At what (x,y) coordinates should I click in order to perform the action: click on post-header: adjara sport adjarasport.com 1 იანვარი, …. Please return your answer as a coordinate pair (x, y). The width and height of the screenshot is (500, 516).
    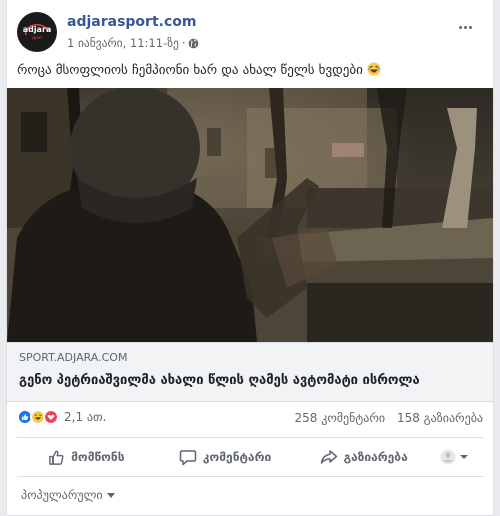
    Looking at the image, I should click on (250, 34).